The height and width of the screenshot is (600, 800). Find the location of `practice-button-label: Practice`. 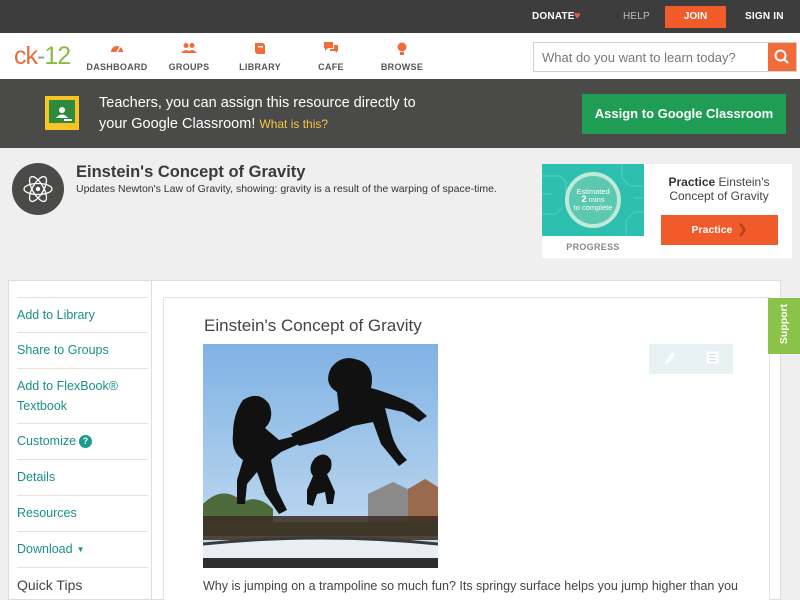

practice-button-label: Practice is located at coordinates (712, 230).